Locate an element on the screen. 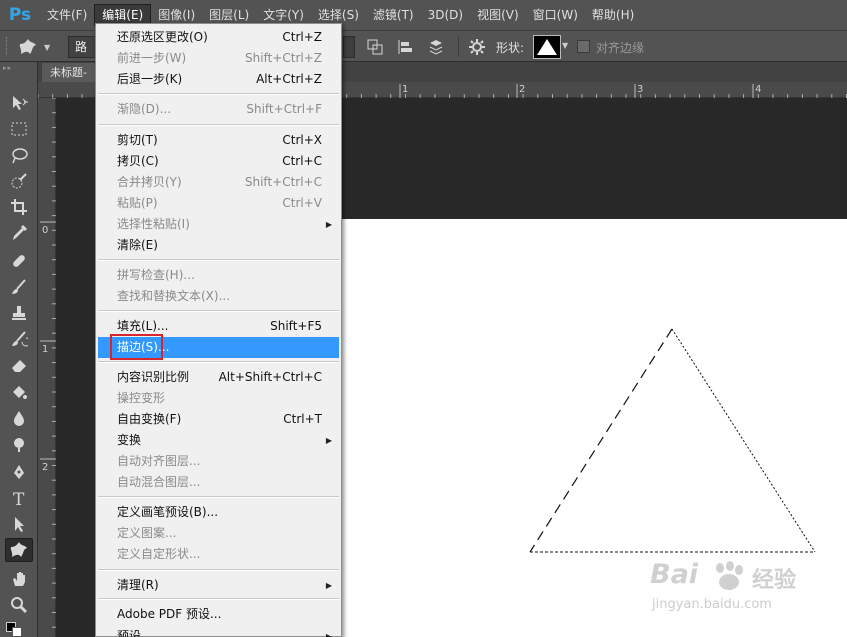 This screenshot has width=847, height=637. history-brush-button is located at coordinates (19, 339).